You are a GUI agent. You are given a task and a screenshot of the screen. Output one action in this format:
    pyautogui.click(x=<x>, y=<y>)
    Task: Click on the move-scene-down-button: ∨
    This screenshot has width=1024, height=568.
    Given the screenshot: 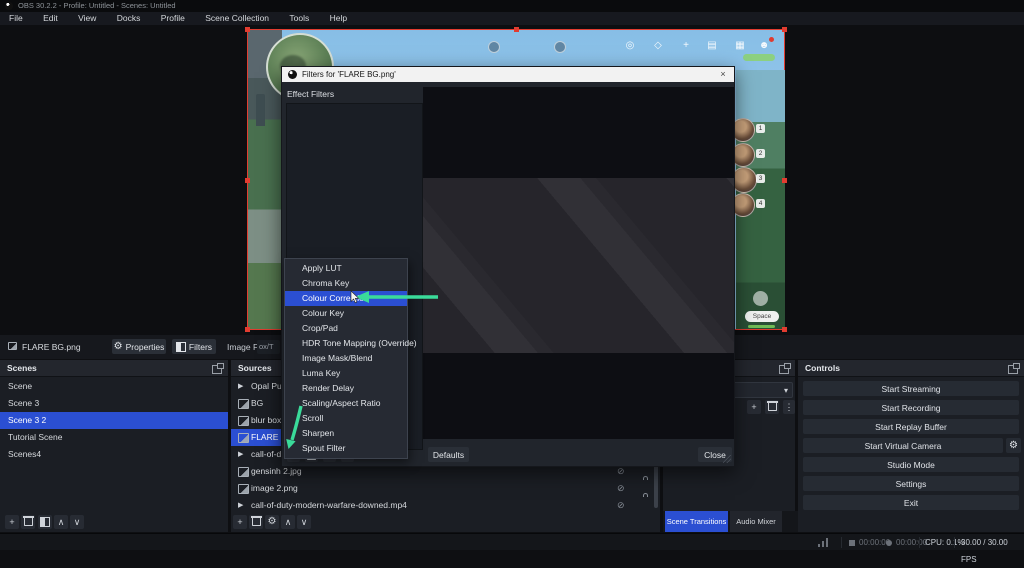 What is the action you would take?
    pyautogui.click(x=77, y=522)
    